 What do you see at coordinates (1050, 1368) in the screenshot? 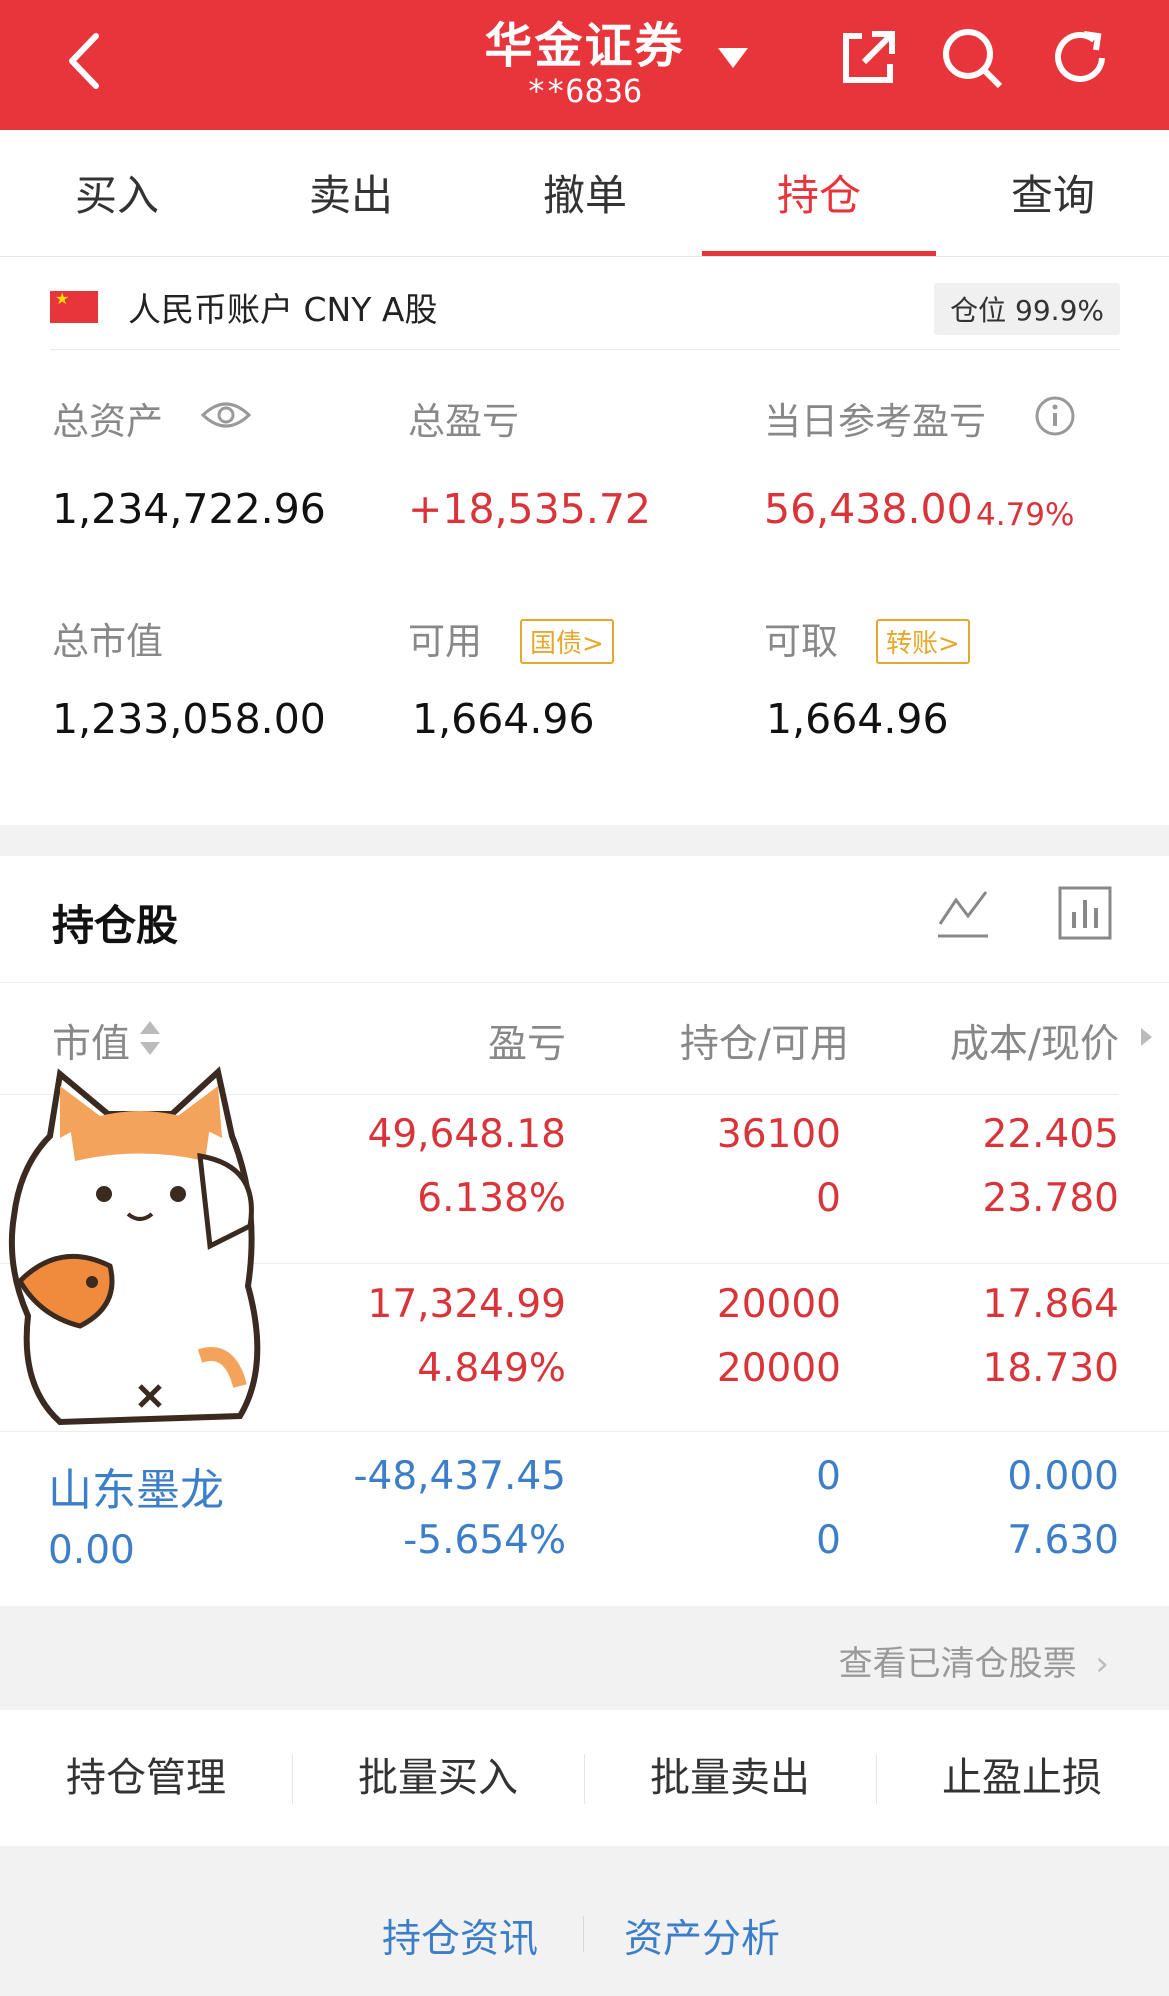
I see `row-price: 18.730` at bounding box center [1050, 1368].